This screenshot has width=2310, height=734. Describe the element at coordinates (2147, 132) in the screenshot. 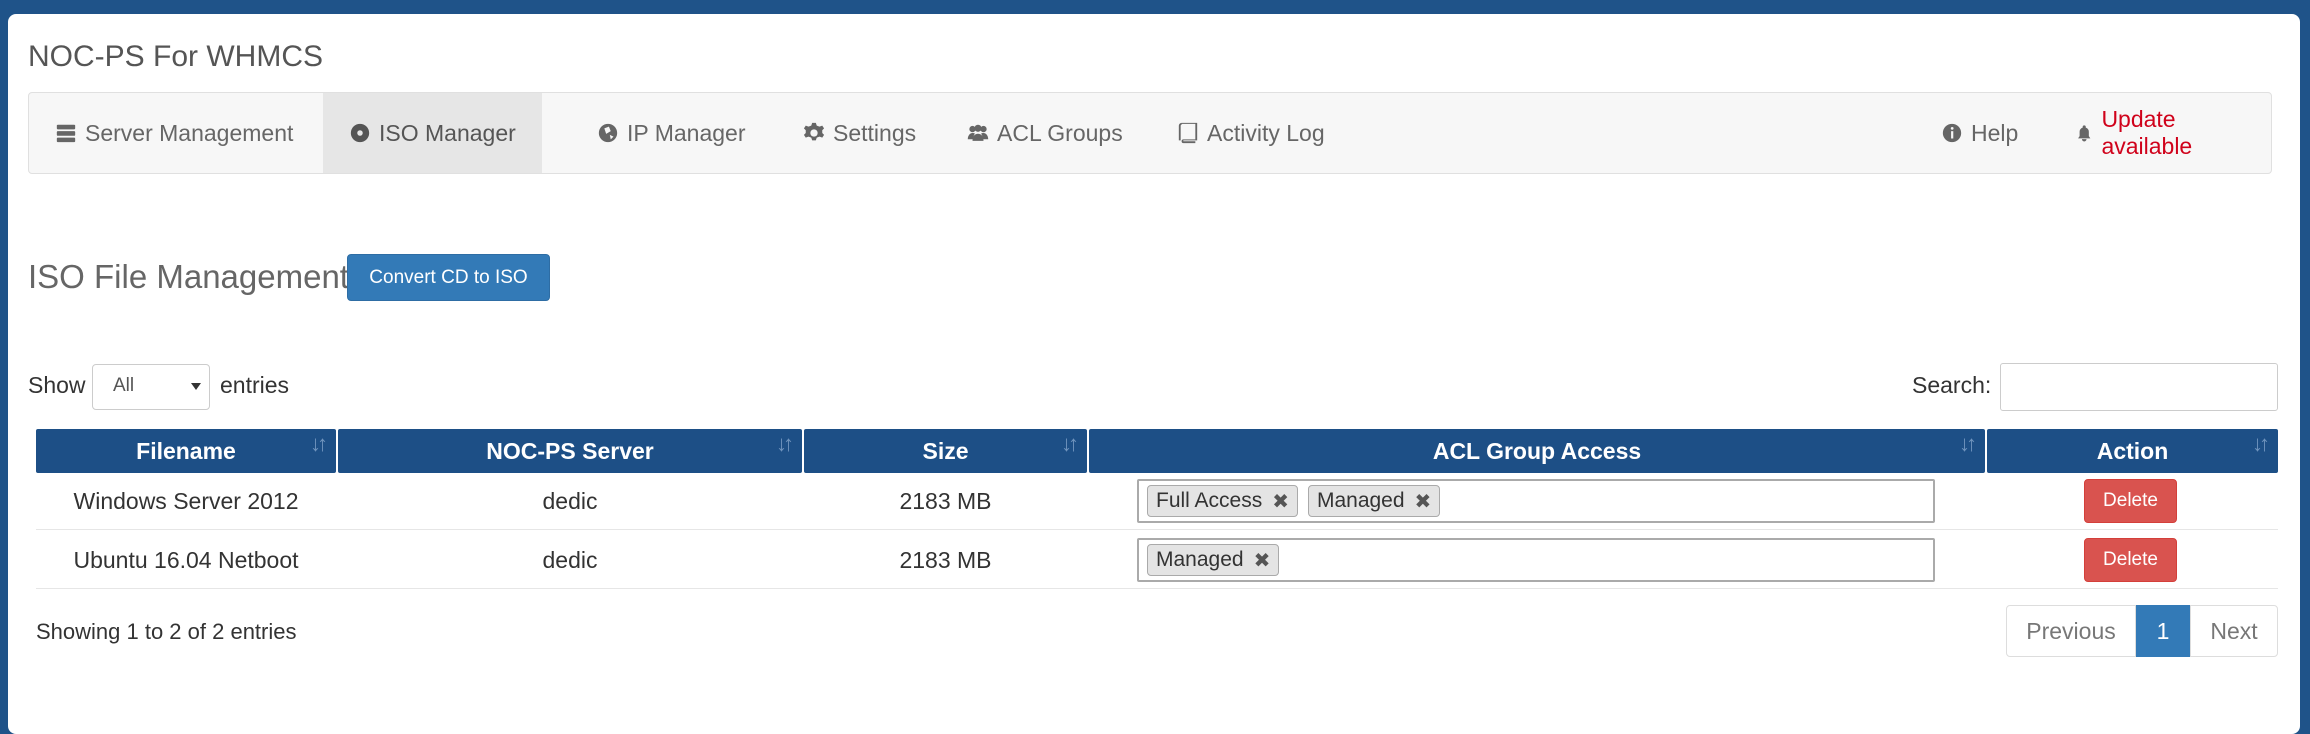

I see `nav-label: Update available` at that location.